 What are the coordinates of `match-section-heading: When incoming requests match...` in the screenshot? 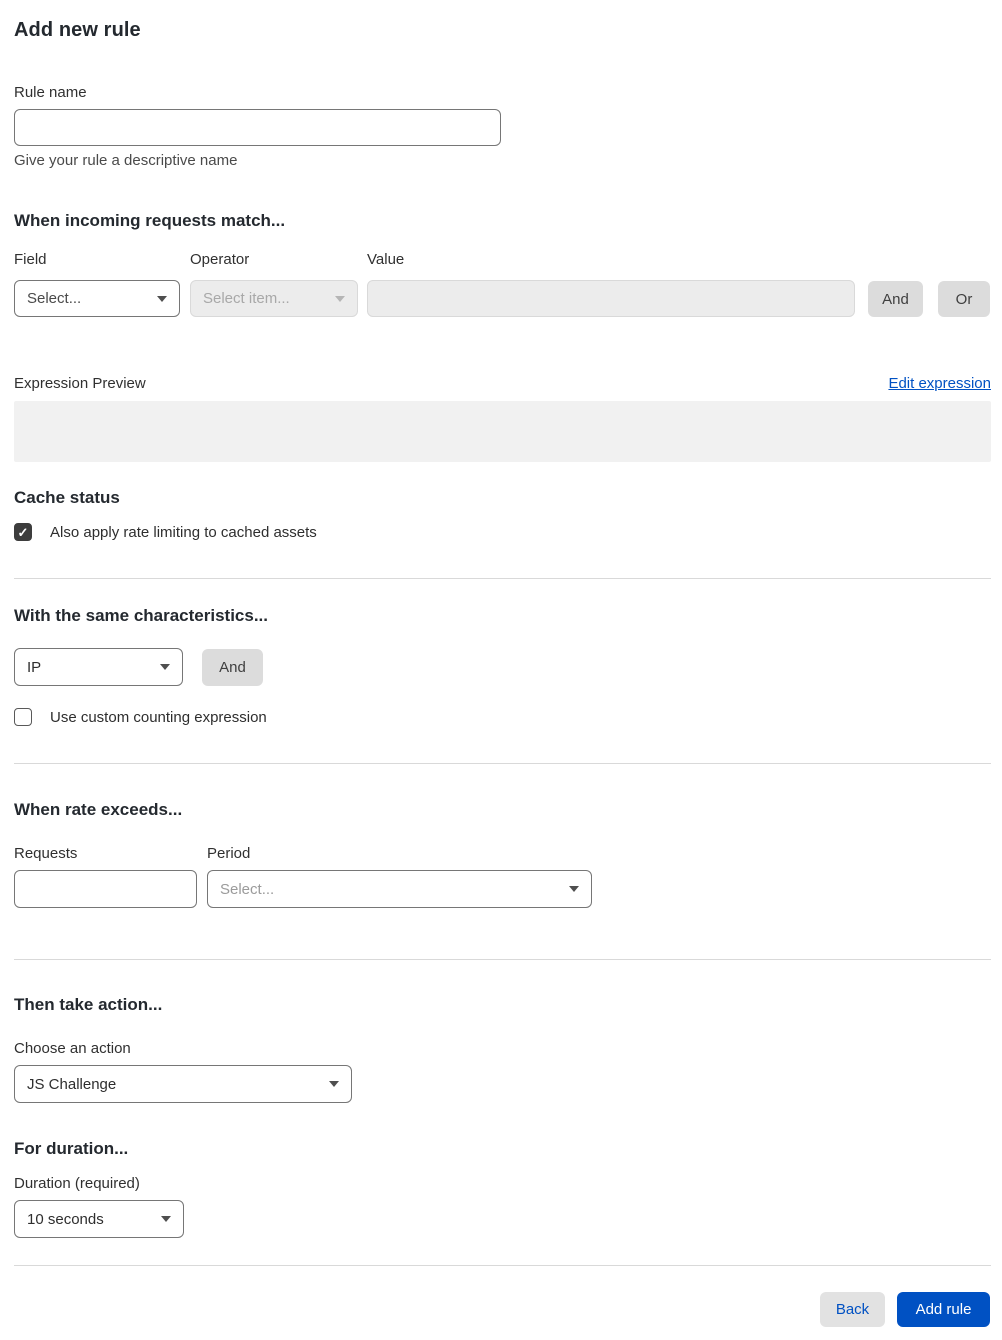 It's located at (150, 220).